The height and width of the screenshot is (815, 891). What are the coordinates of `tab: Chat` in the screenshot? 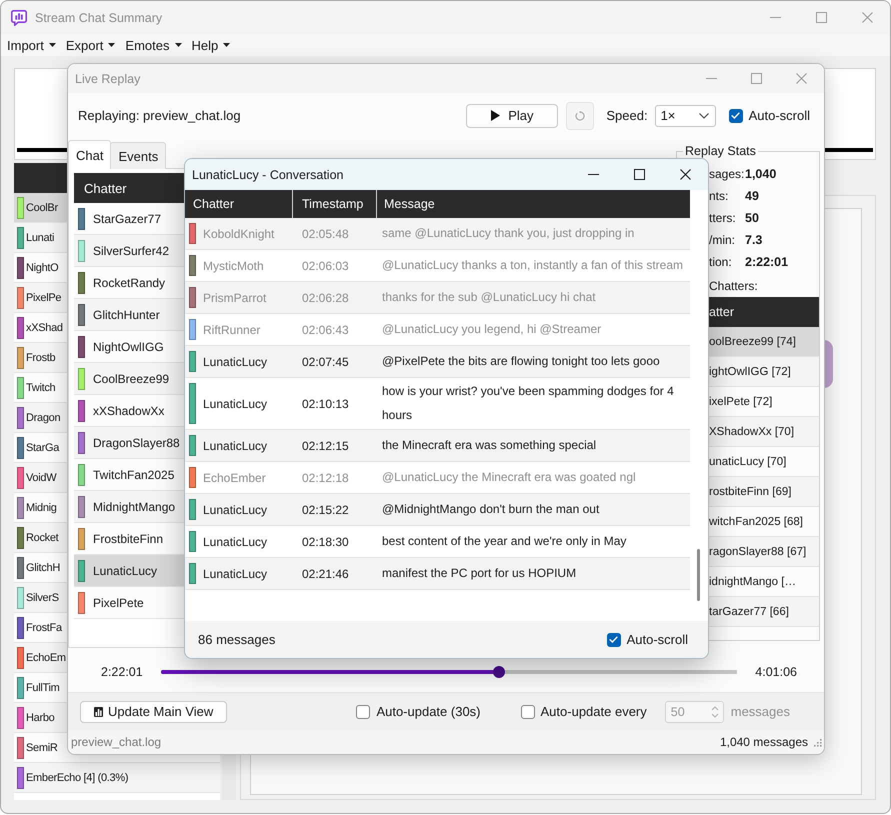 It's located at (90, 154).